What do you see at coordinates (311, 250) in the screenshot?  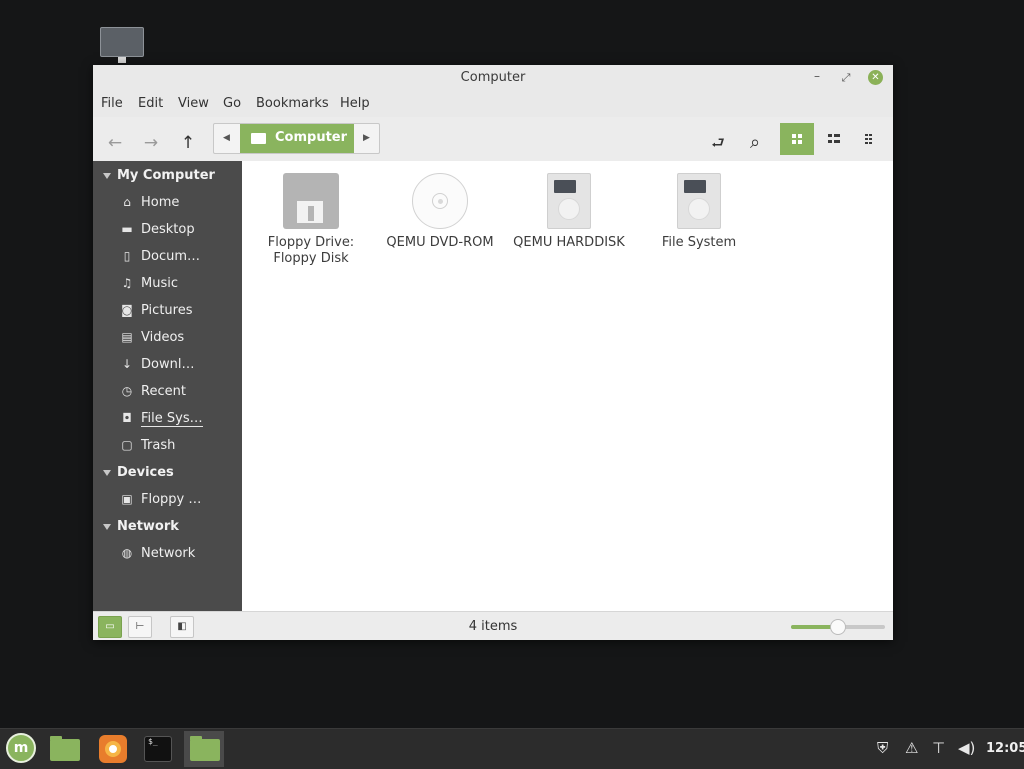 I see `file-label: Floppy Drive: Floppy Disk` at bounding box center [311, 250].